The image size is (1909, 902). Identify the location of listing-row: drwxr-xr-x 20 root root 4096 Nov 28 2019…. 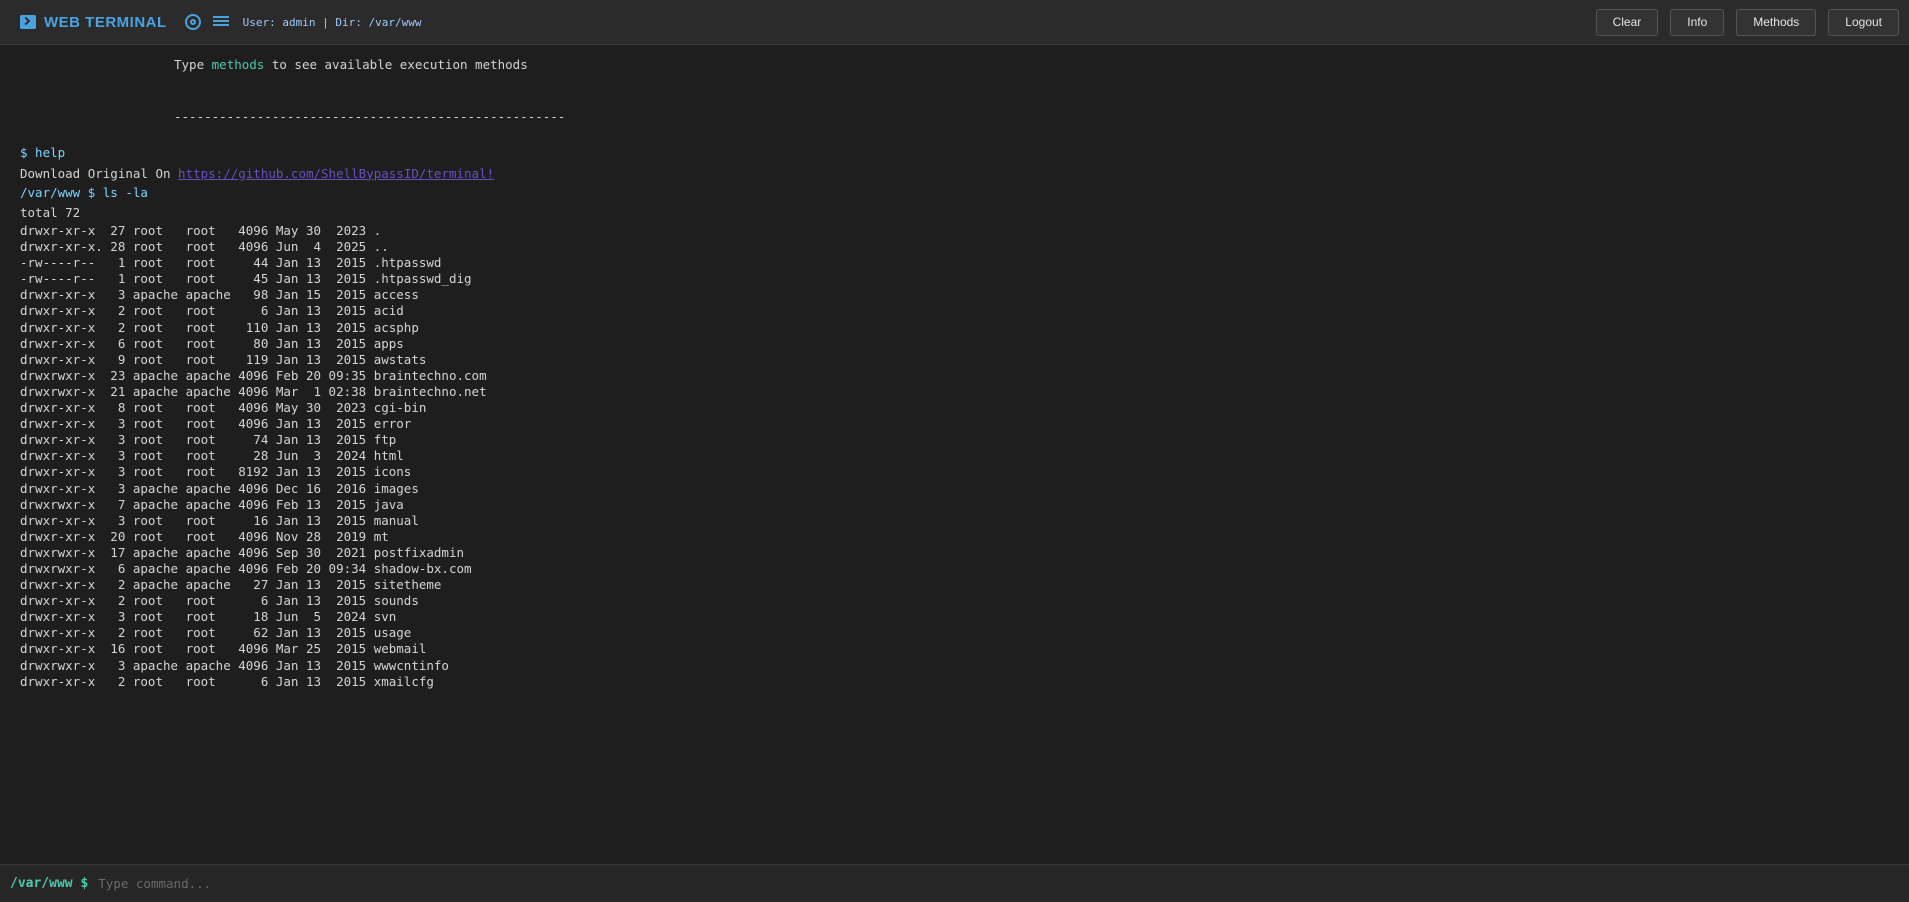
(204, 536).